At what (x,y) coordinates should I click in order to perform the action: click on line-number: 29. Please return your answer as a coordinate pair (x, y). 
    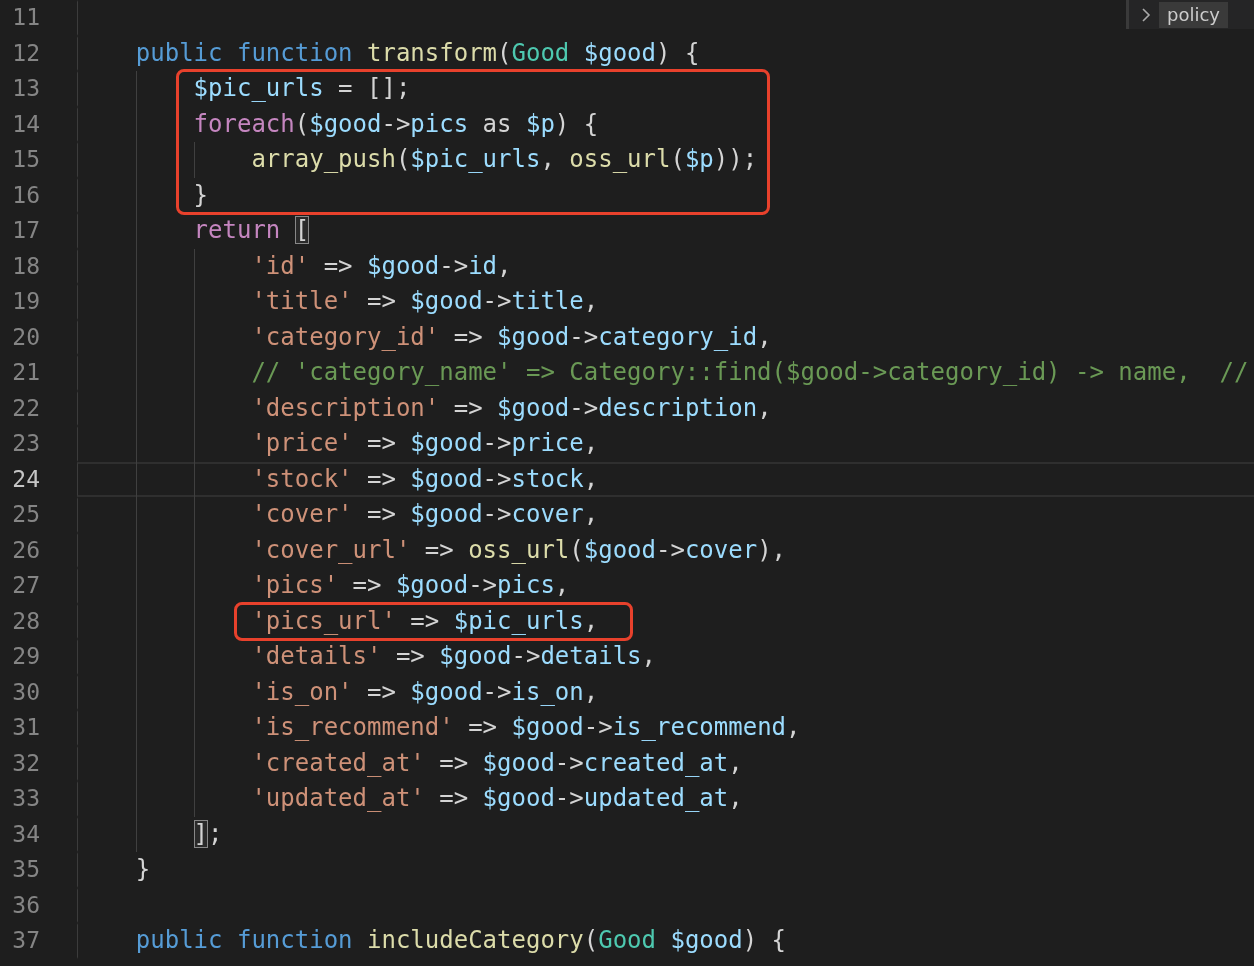
    Looking at the image, I should click on (25, 656).